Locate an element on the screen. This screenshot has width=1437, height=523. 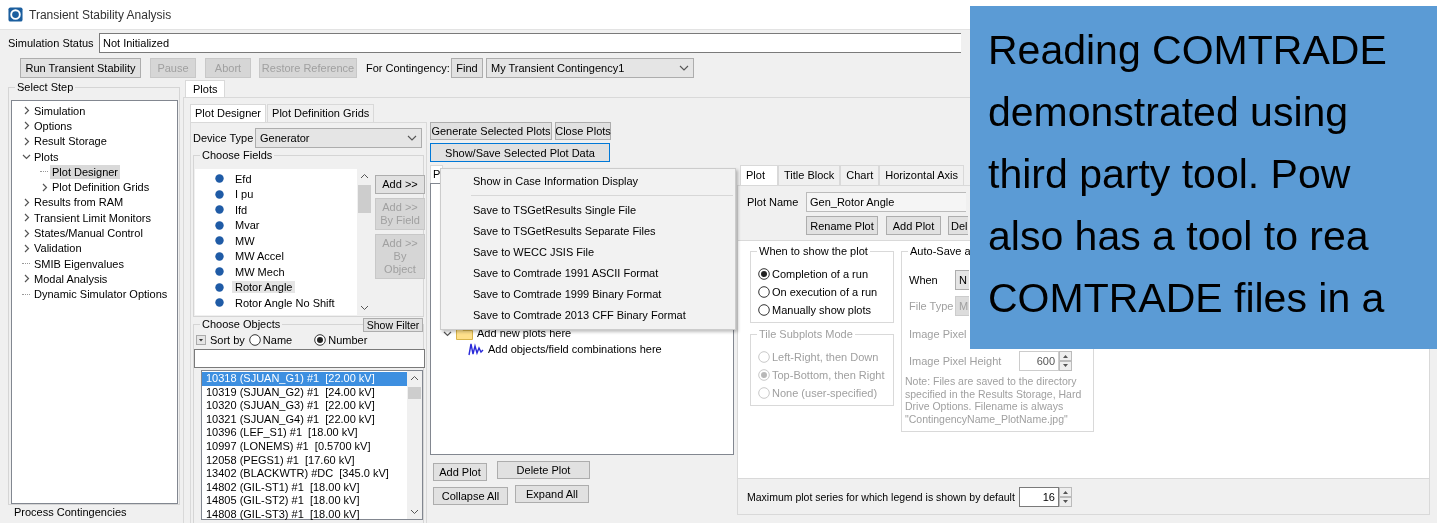
object-list-item: 13402 (BLACKWTR) #DC [345.0 kV] is located at coordinates (304, 474).